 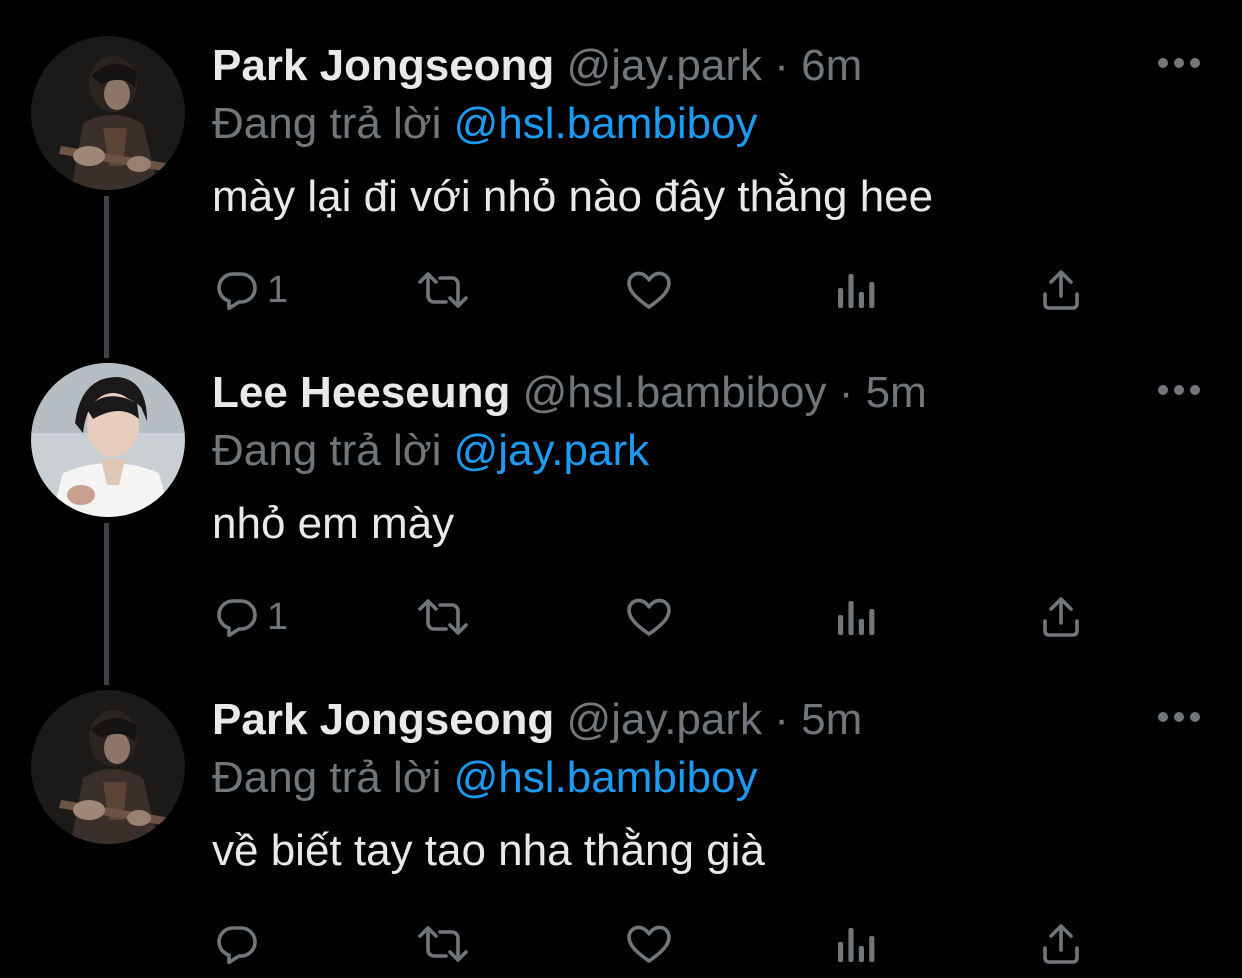 I want to click on tweet-text: về biết tay tao nha thằng già, so click(x=488, y=850).